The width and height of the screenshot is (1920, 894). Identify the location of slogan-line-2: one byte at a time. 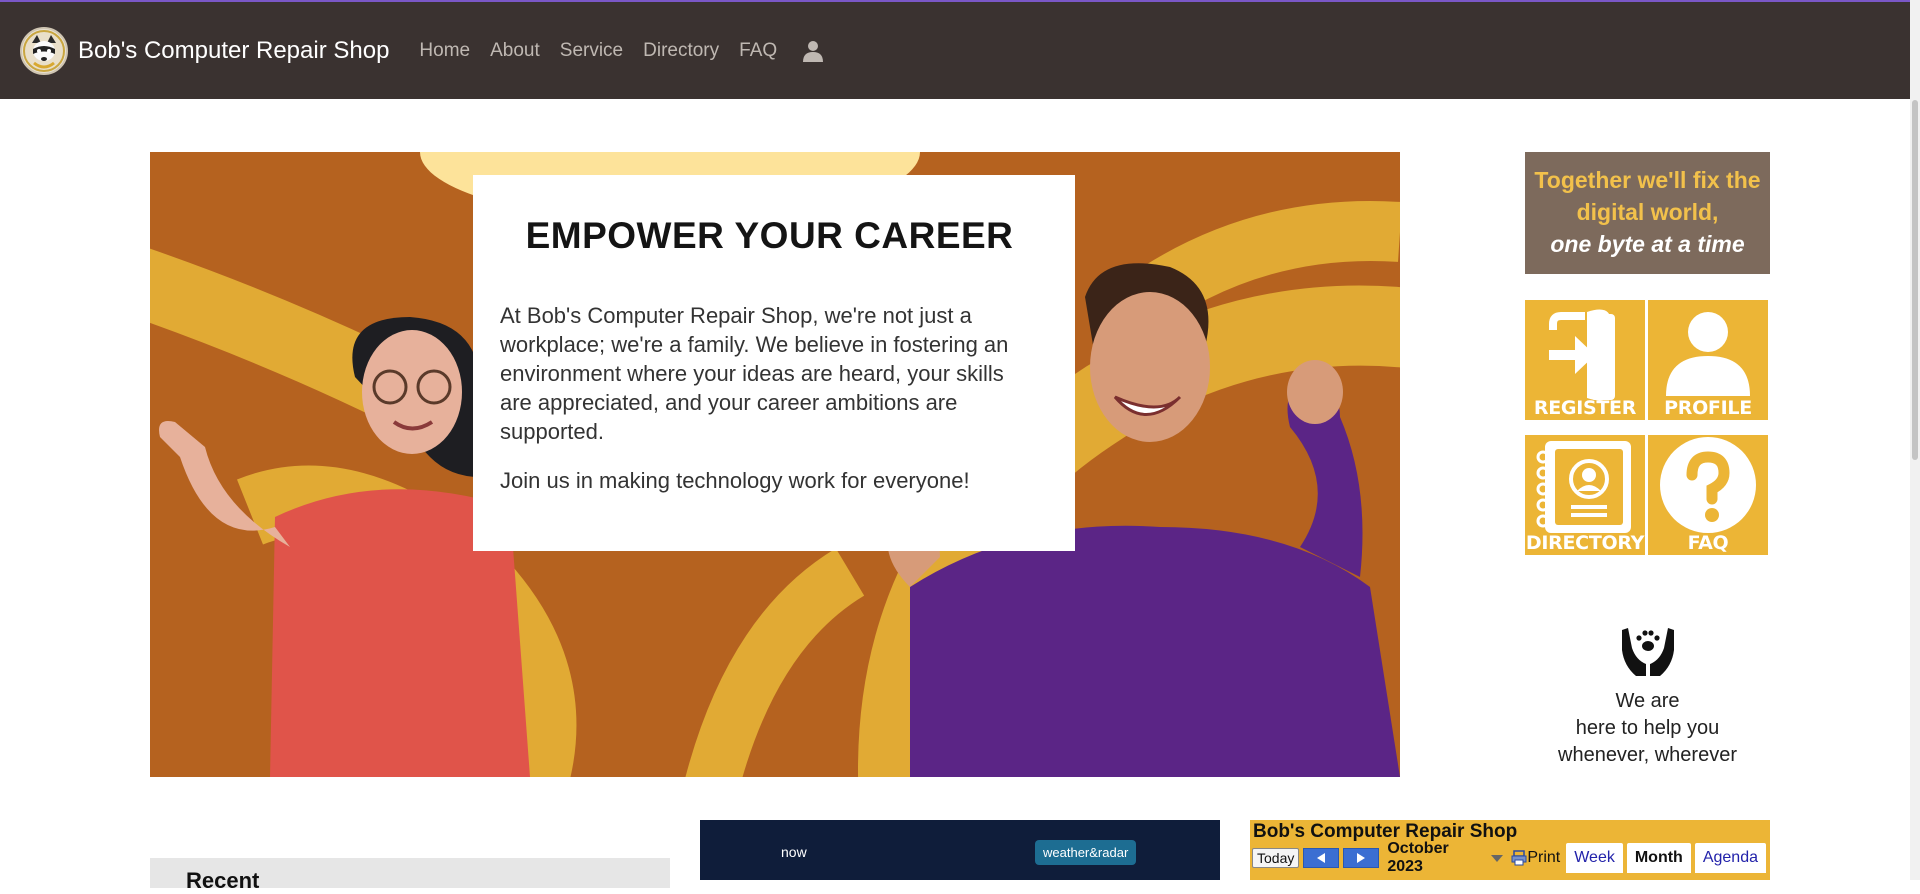
(1647, 244).